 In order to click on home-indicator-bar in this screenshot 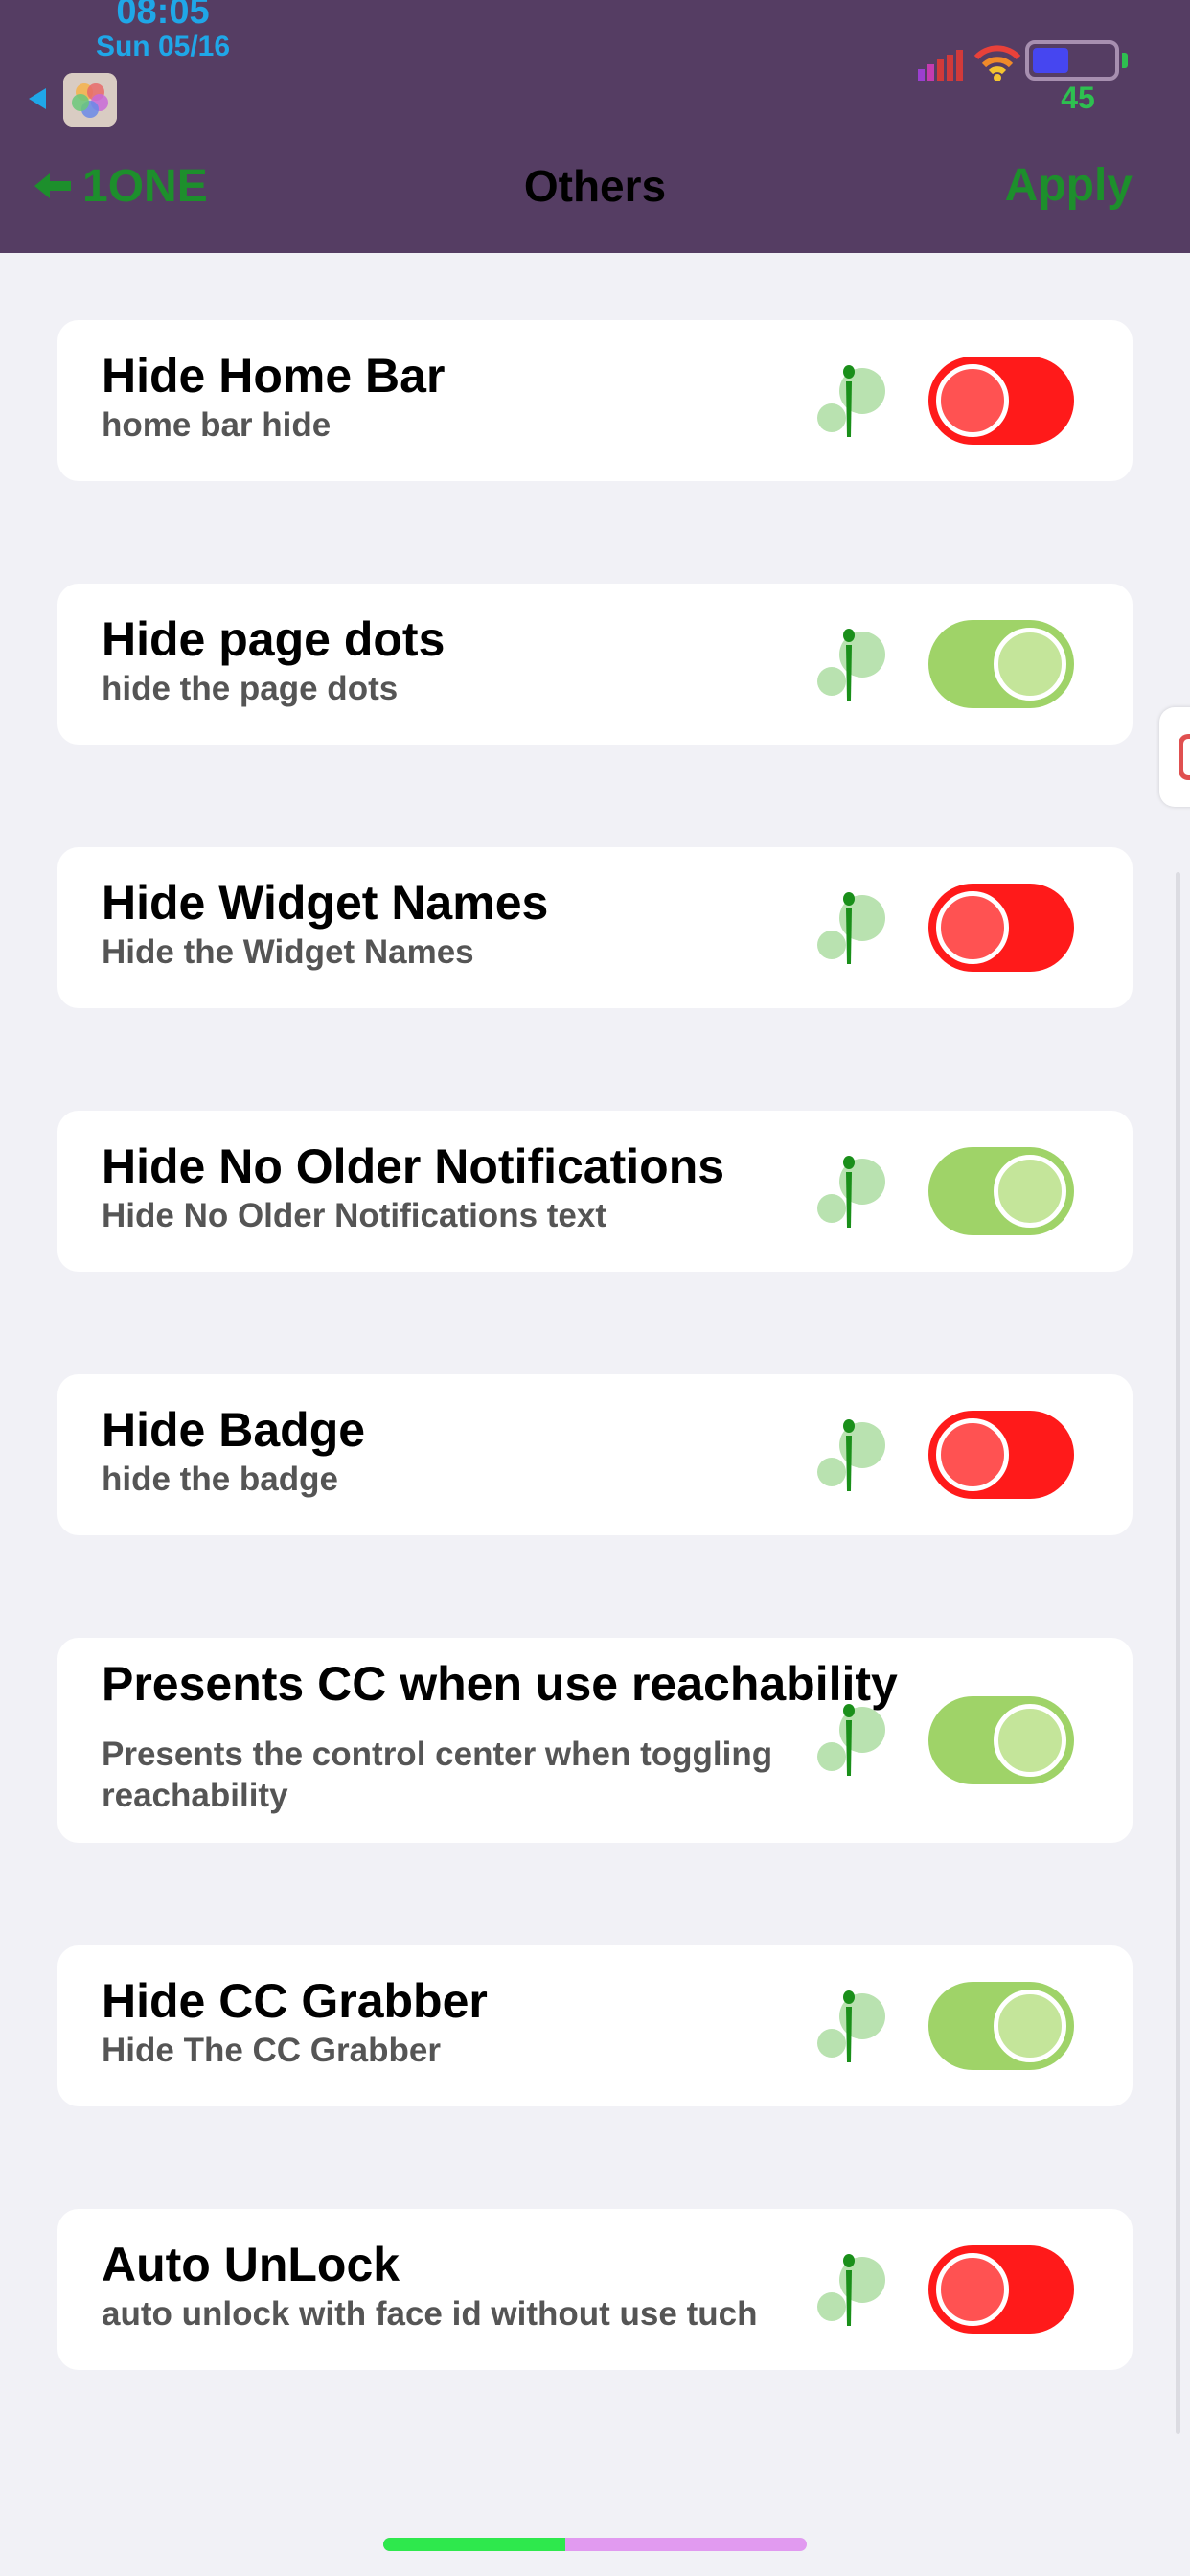, I will do `click(595, 2544)`.